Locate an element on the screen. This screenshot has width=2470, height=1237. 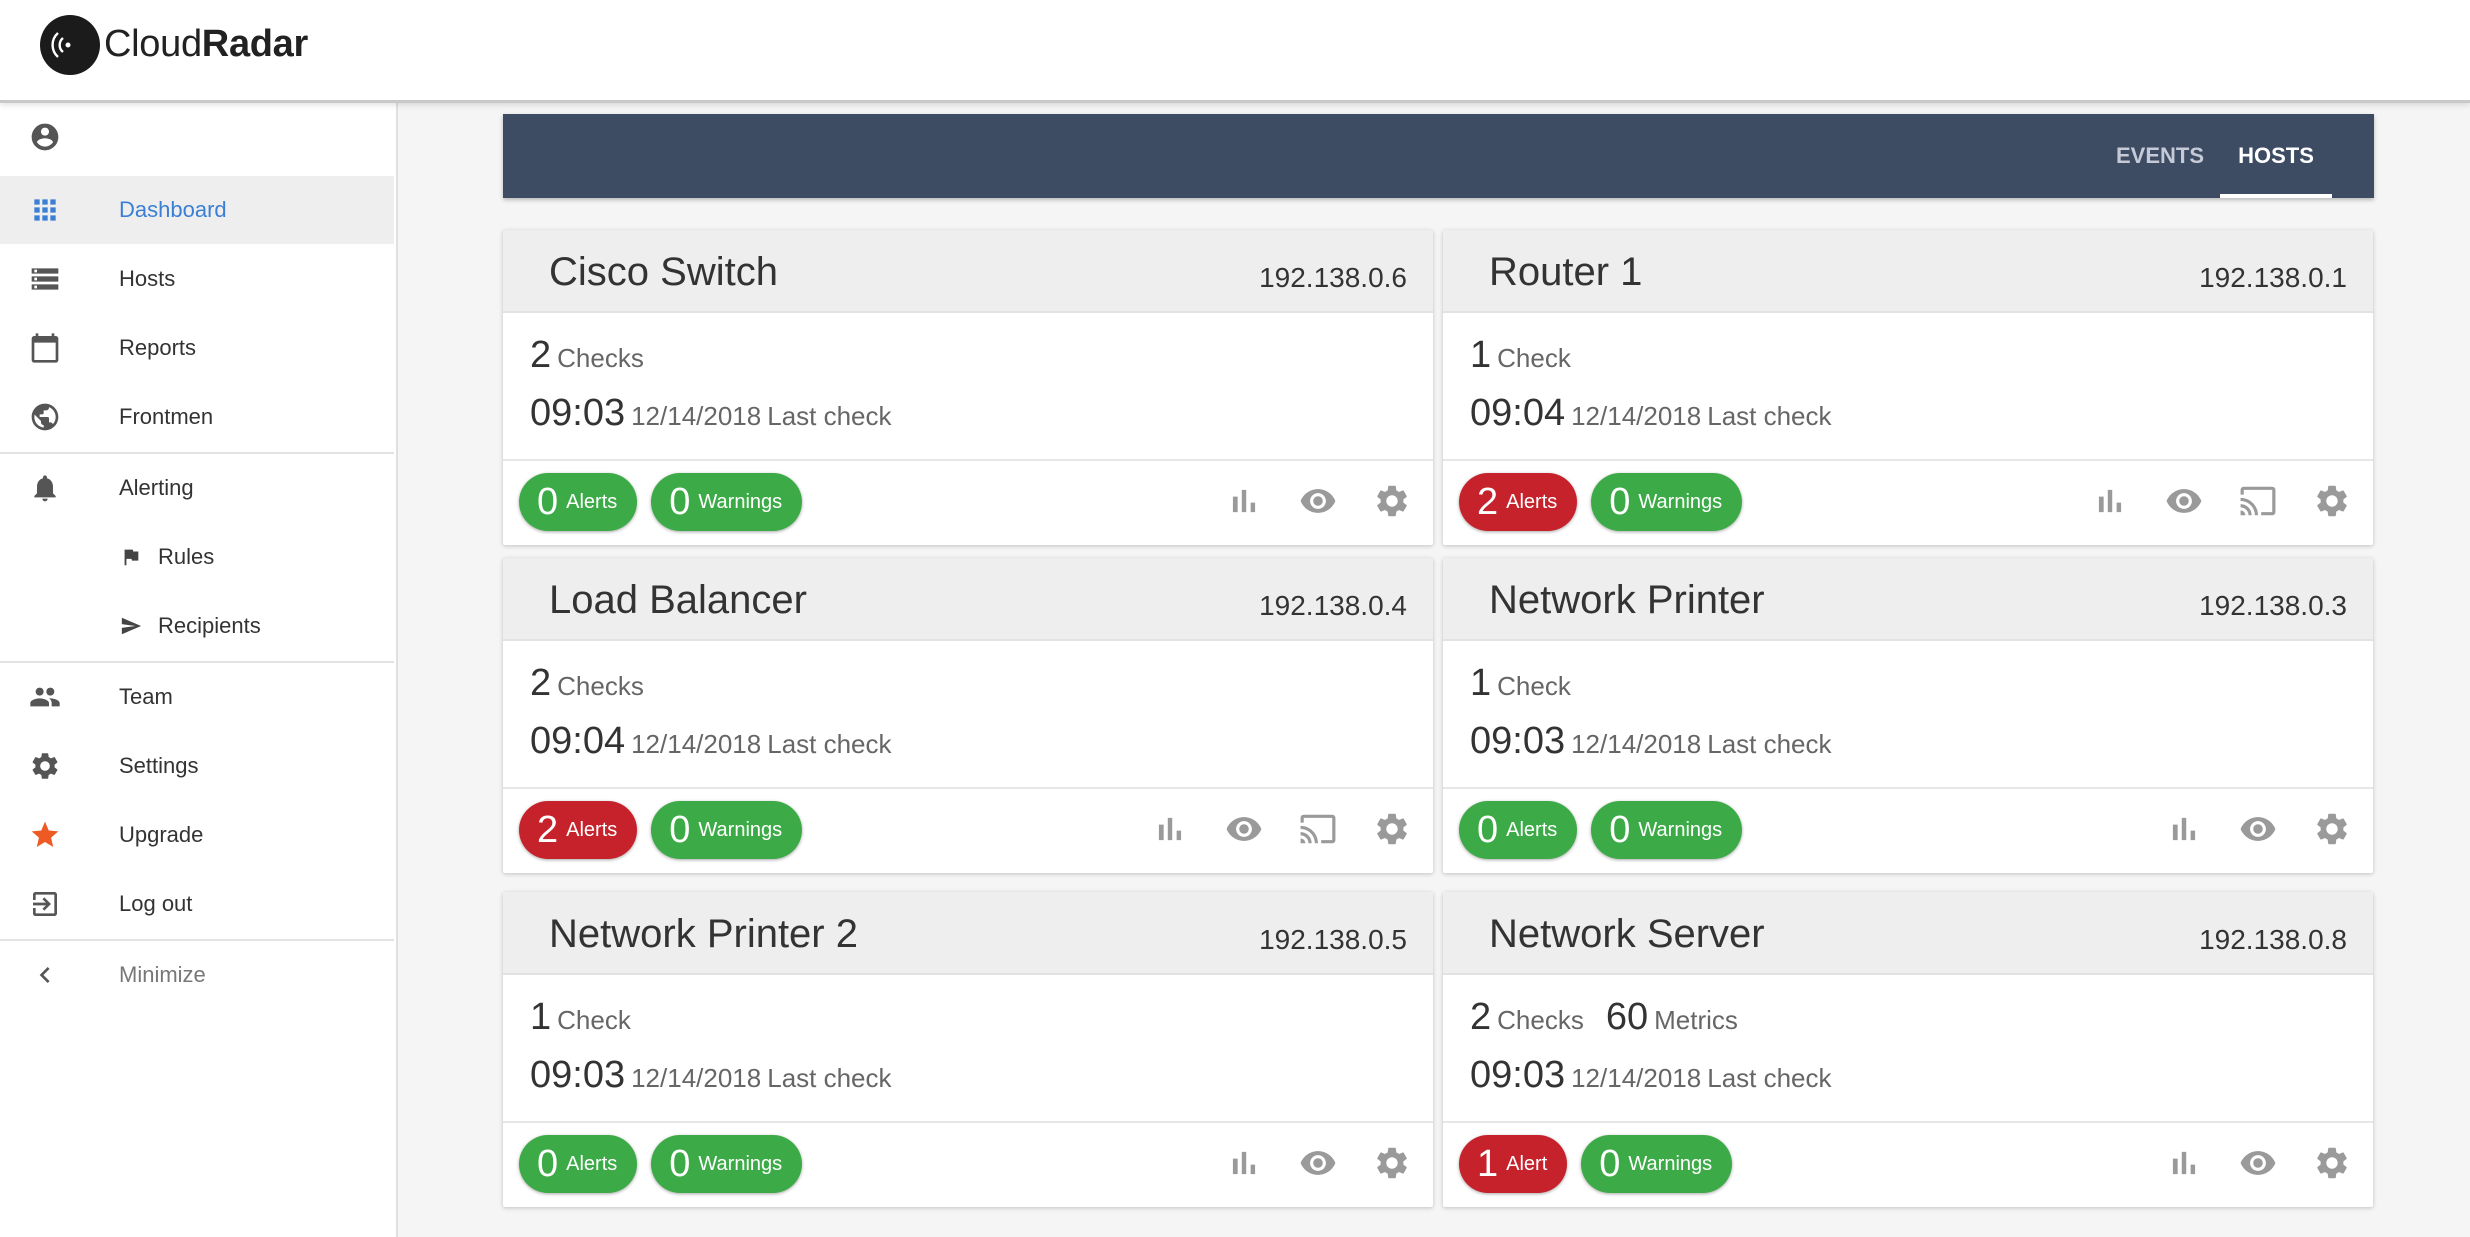
host-card-header: Load Balancer 192.138.0.4 is located at coordinates (968, 599).